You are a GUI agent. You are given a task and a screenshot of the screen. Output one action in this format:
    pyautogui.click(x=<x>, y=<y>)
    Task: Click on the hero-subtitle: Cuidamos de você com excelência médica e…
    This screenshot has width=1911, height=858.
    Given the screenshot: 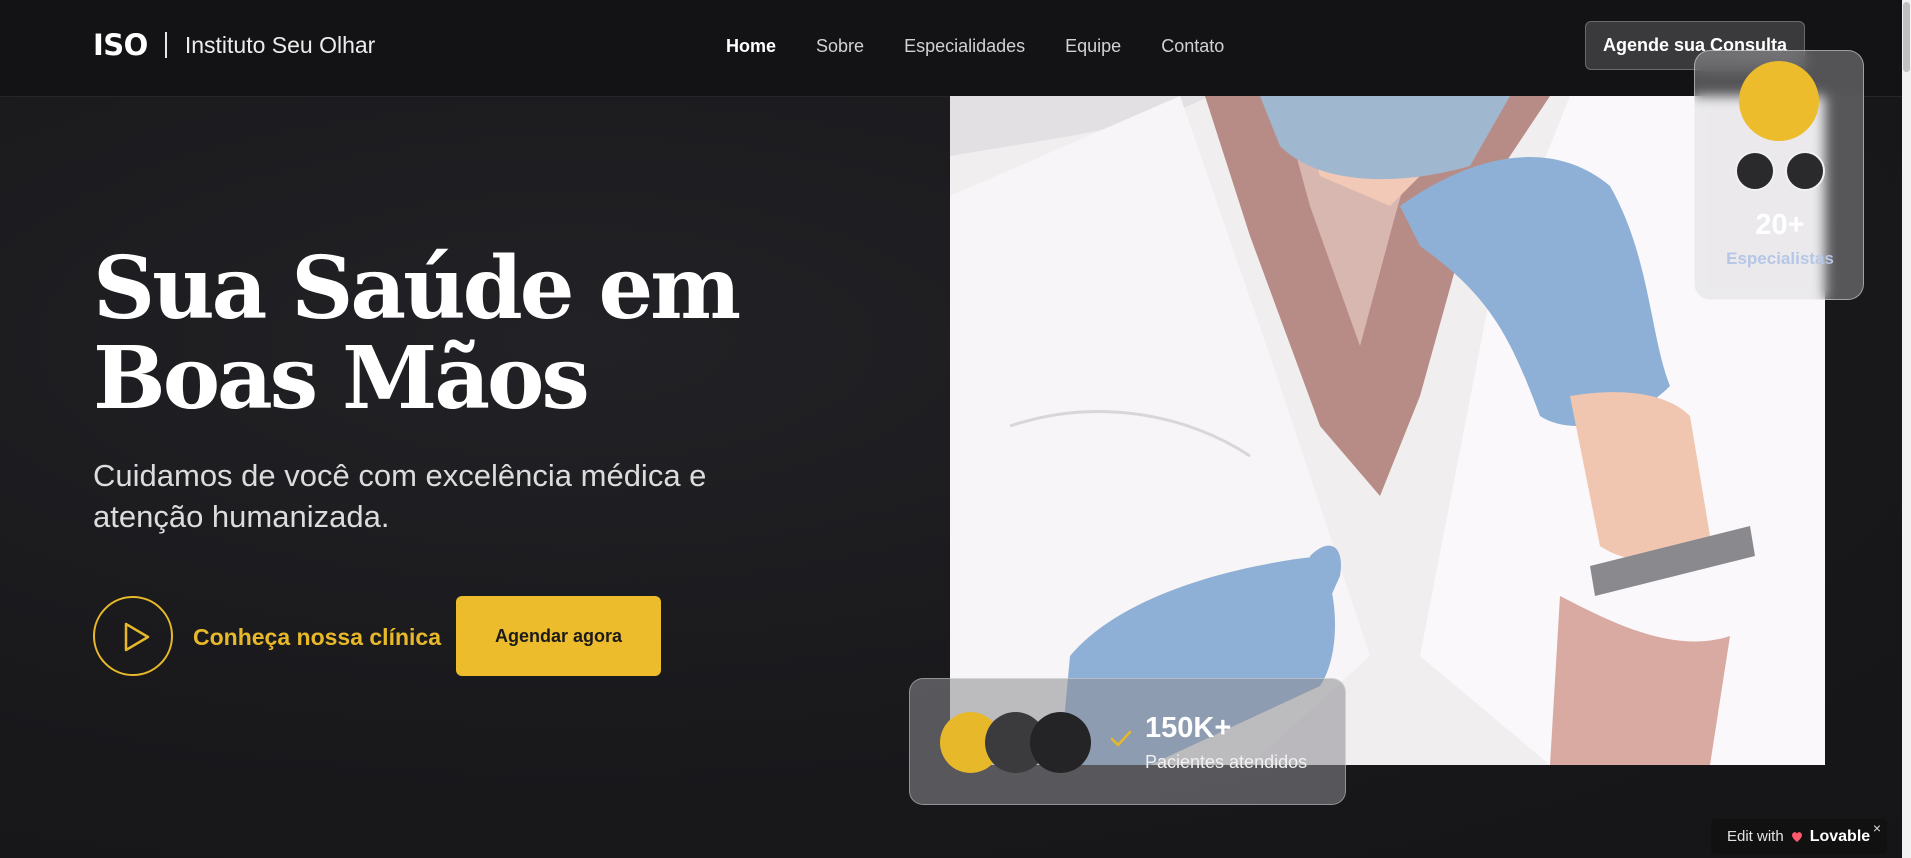 What is the action you would take?
    pyautogui.click(x=400, y=496)
    